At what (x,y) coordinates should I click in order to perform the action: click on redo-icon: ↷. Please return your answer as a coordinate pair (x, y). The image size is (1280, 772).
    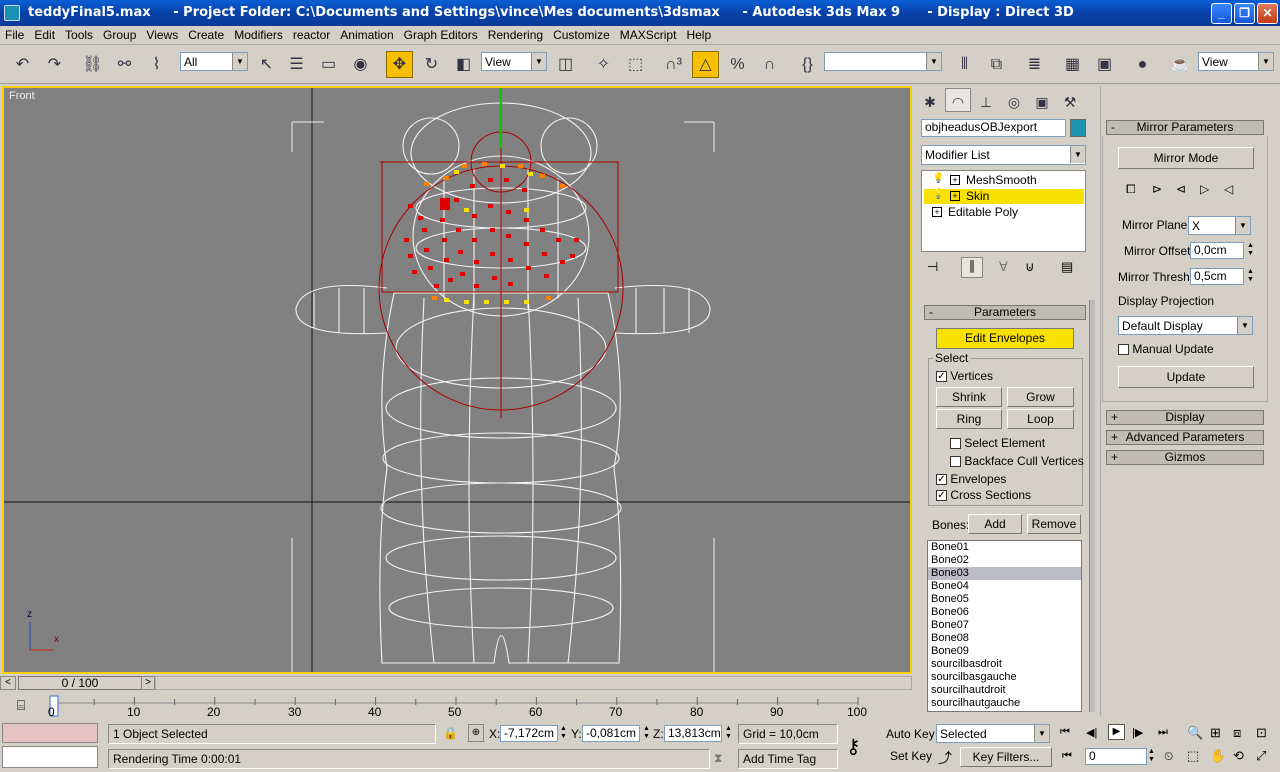
    Looking at the image, I should click on (54, 64).